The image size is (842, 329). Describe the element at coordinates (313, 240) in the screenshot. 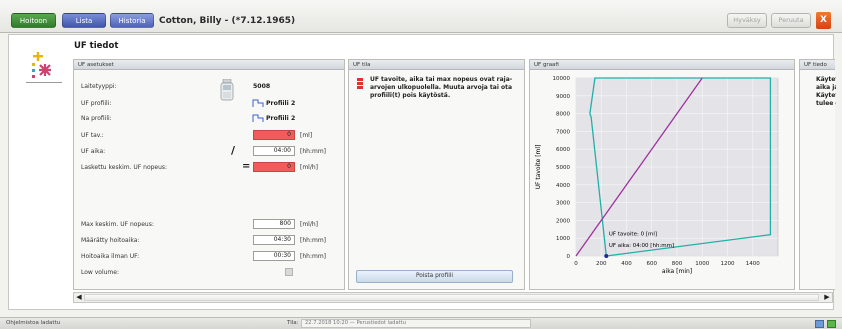

I see `treatment-time-unit: [hh:mm]` at that location.